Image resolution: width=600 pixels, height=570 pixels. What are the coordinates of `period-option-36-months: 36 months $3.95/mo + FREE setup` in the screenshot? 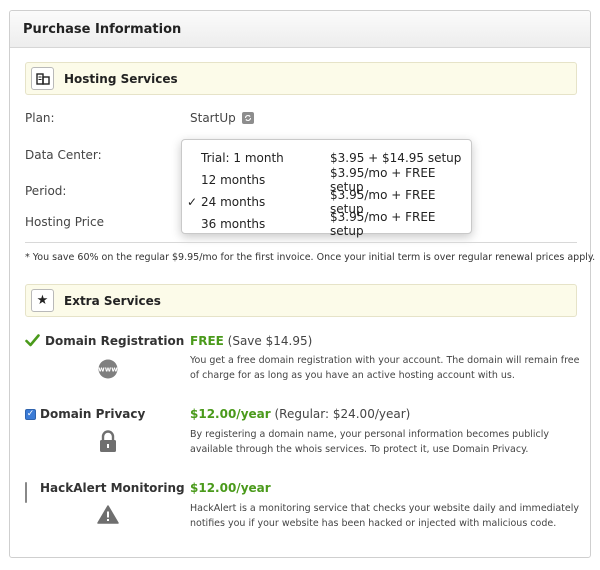 It's located at (326, 224).